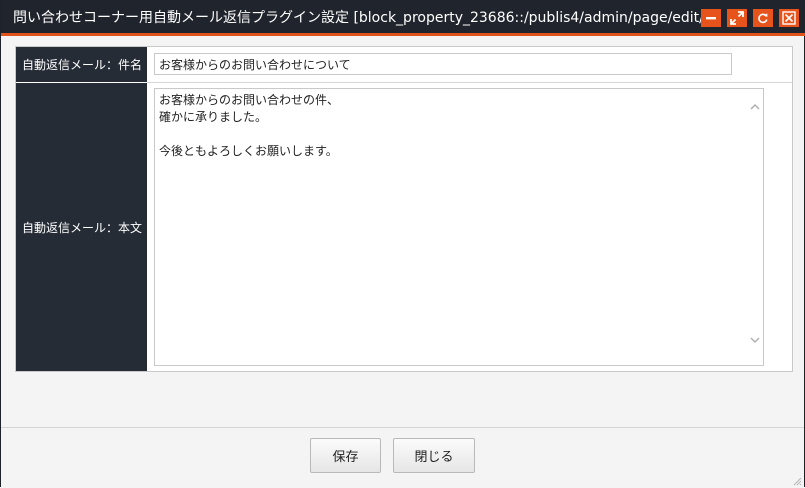  I want to click on subject-input, so click(443, 64).